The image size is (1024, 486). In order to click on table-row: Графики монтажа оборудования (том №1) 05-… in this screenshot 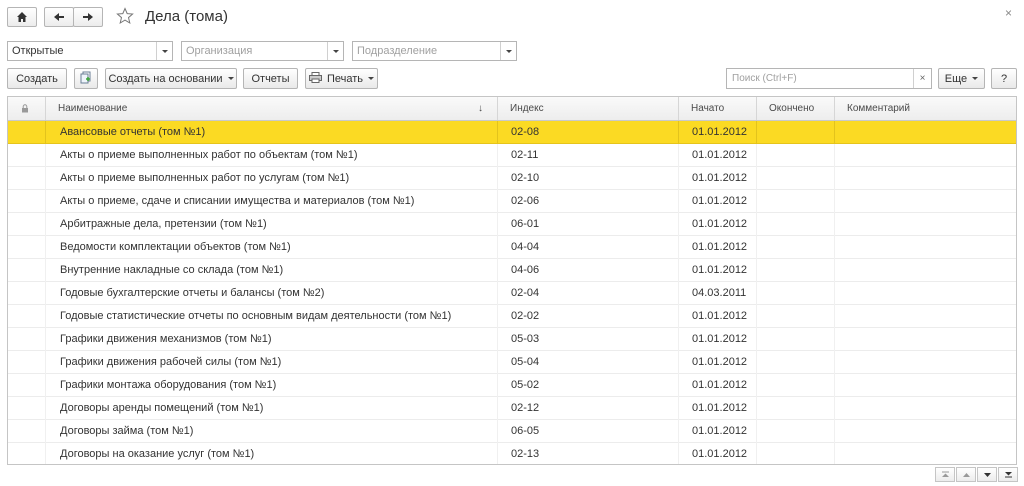, I will do `click(512, 385)`.